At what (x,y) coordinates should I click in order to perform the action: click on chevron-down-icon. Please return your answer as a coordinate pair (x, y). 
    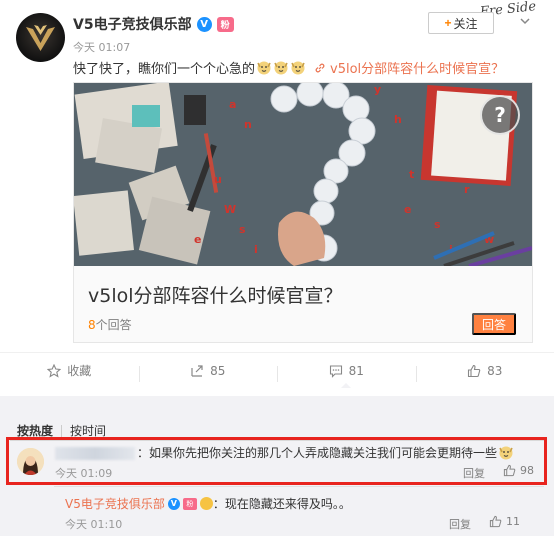
    Looking at the image, I should click on (525, 21).